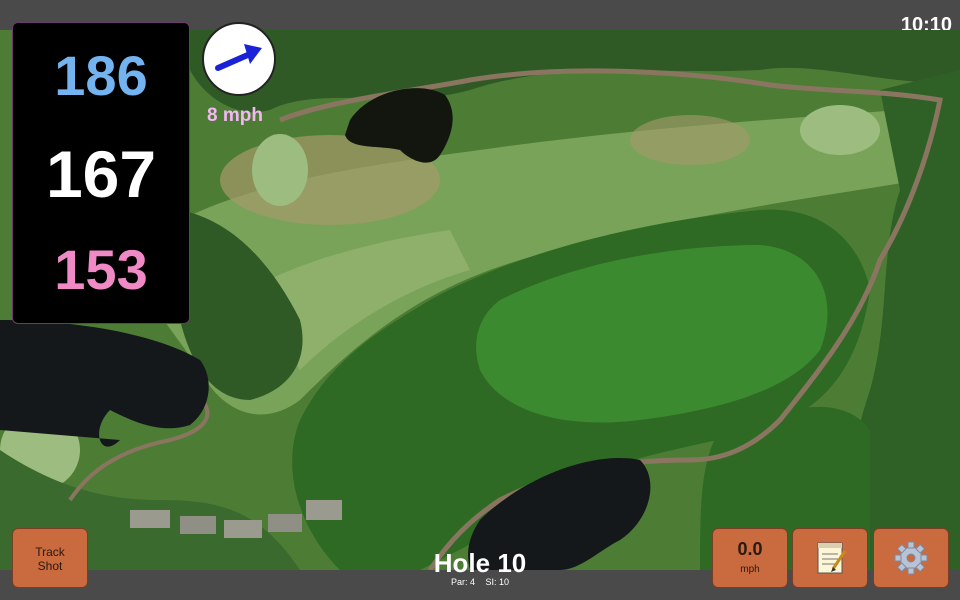 This screenshot has width=960, height=600. I want to click on speed-unit: mph, so click(750, 569).